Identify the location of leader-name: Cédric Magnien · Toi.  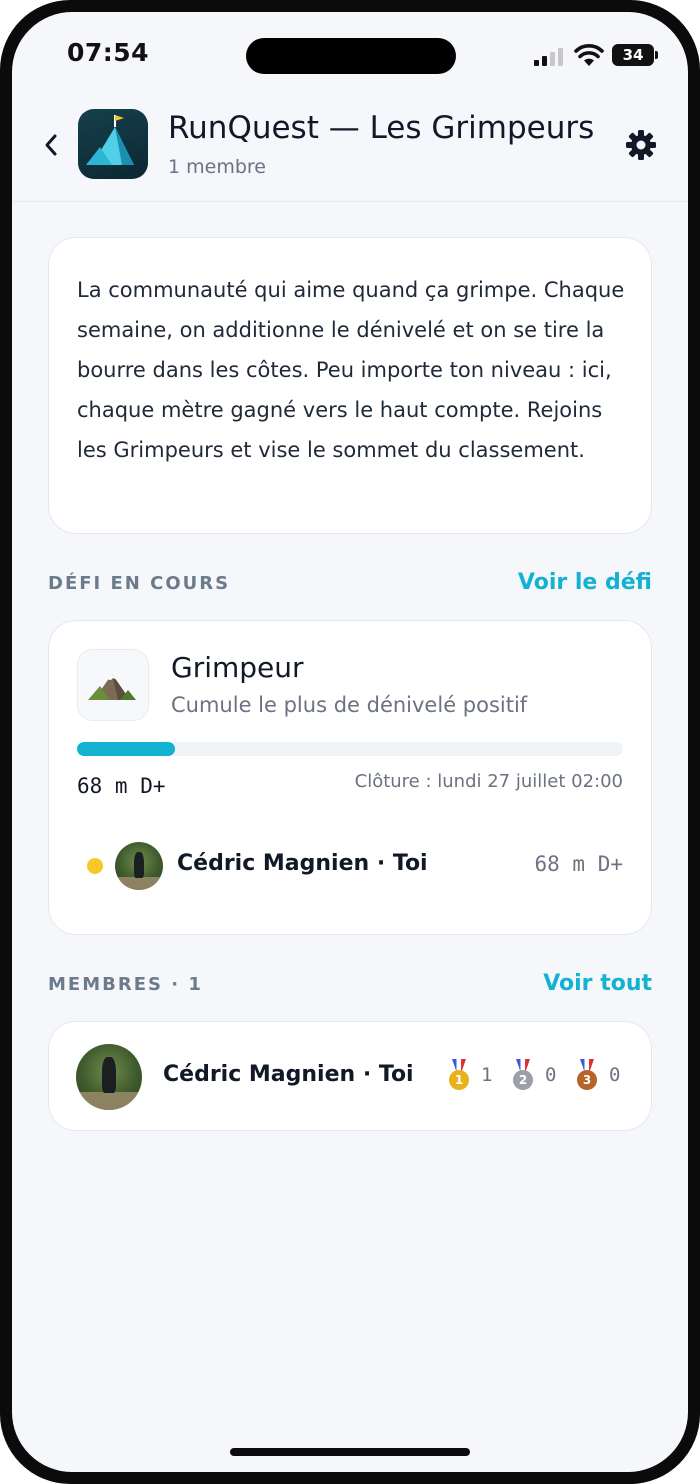
(302, 863).